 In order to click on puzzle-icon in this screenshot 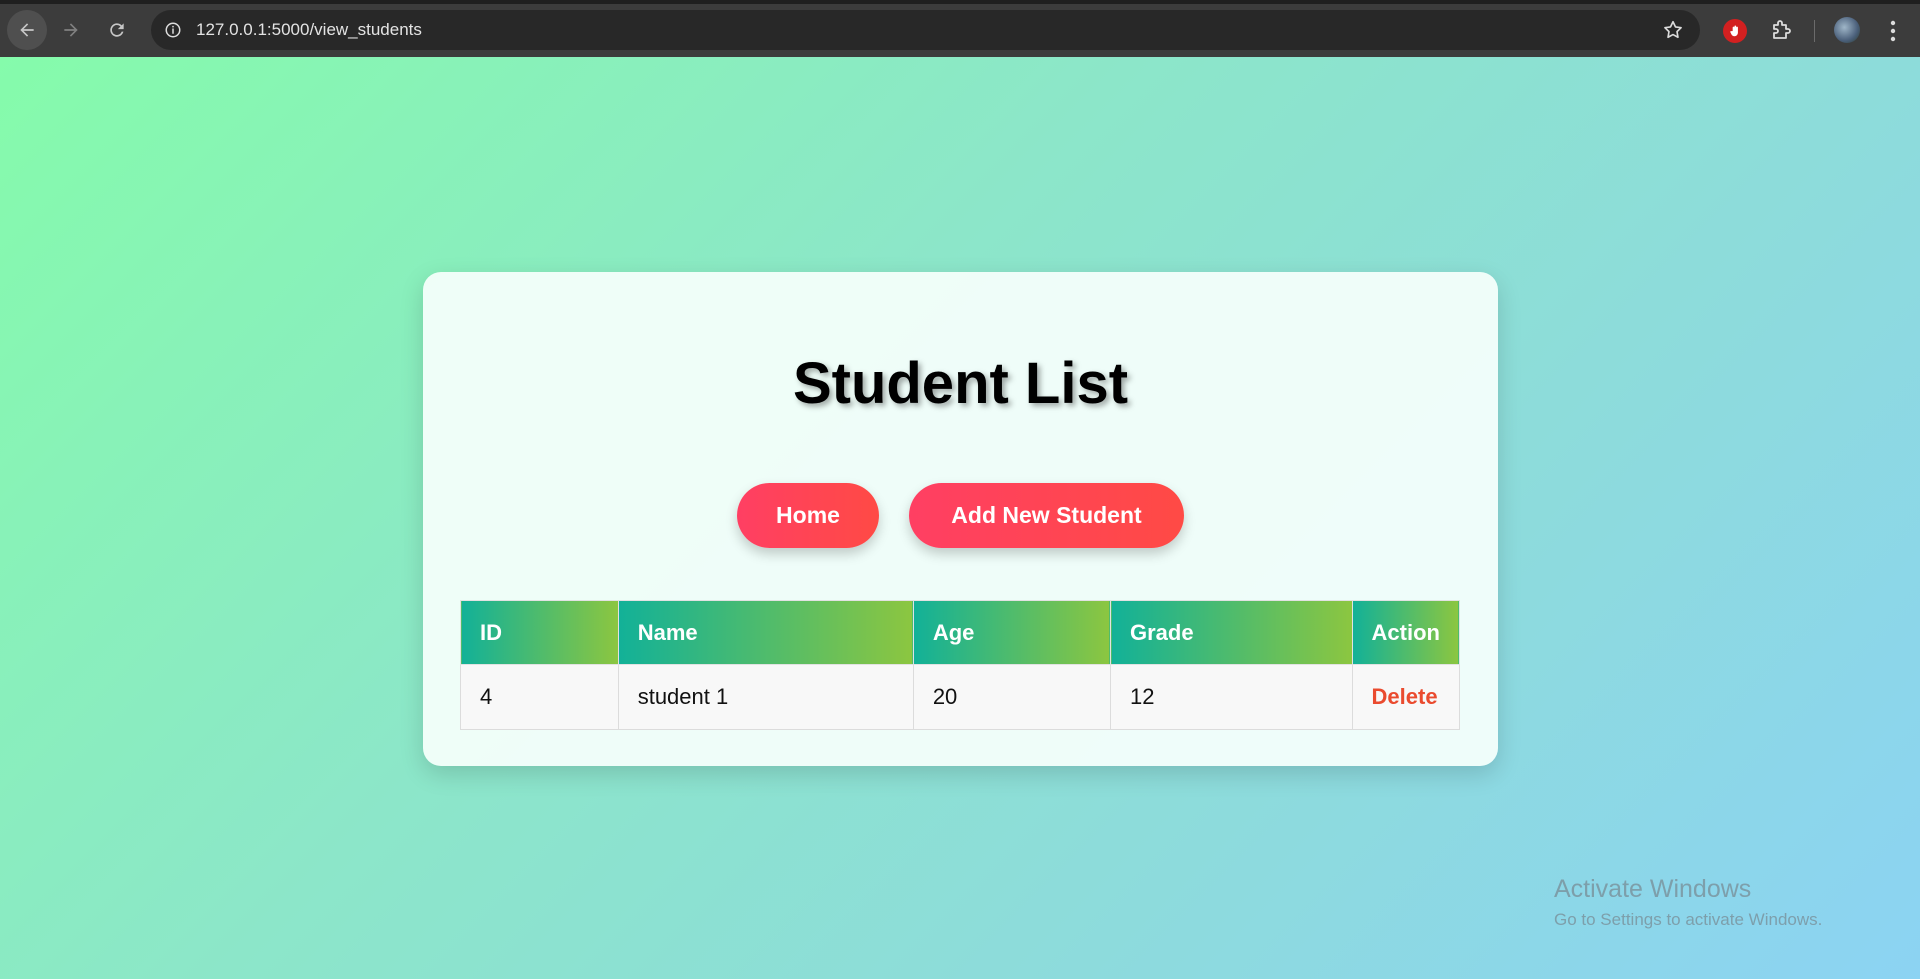, I will do `click(1782, 30)`.